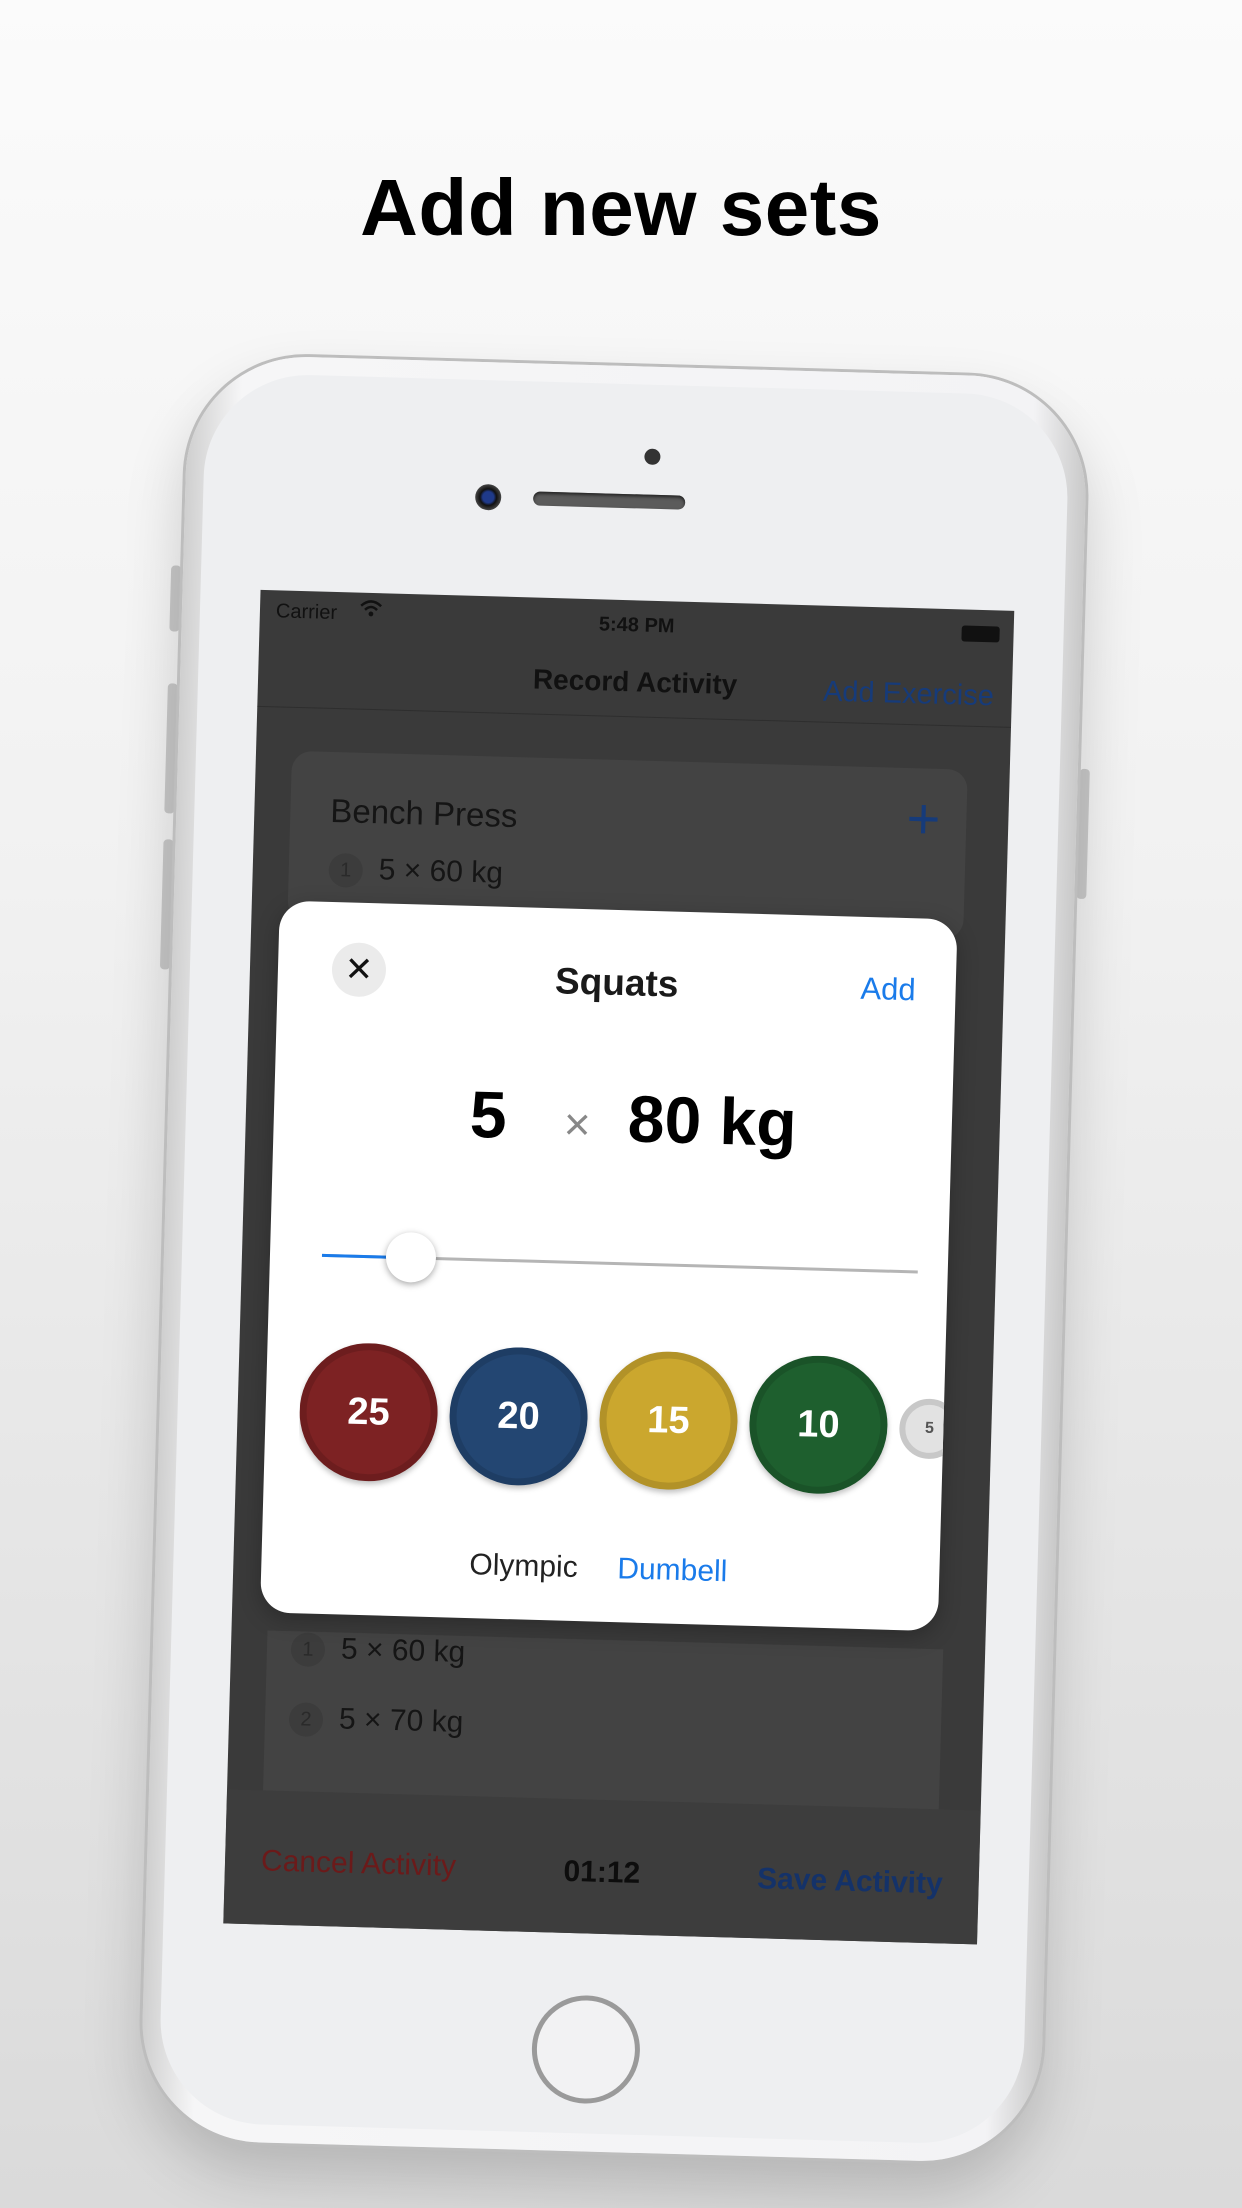 Image resolution: width=1242 pixels, height=2208 pixels. I want to click on headline: Add new sets, so click(621, 207).